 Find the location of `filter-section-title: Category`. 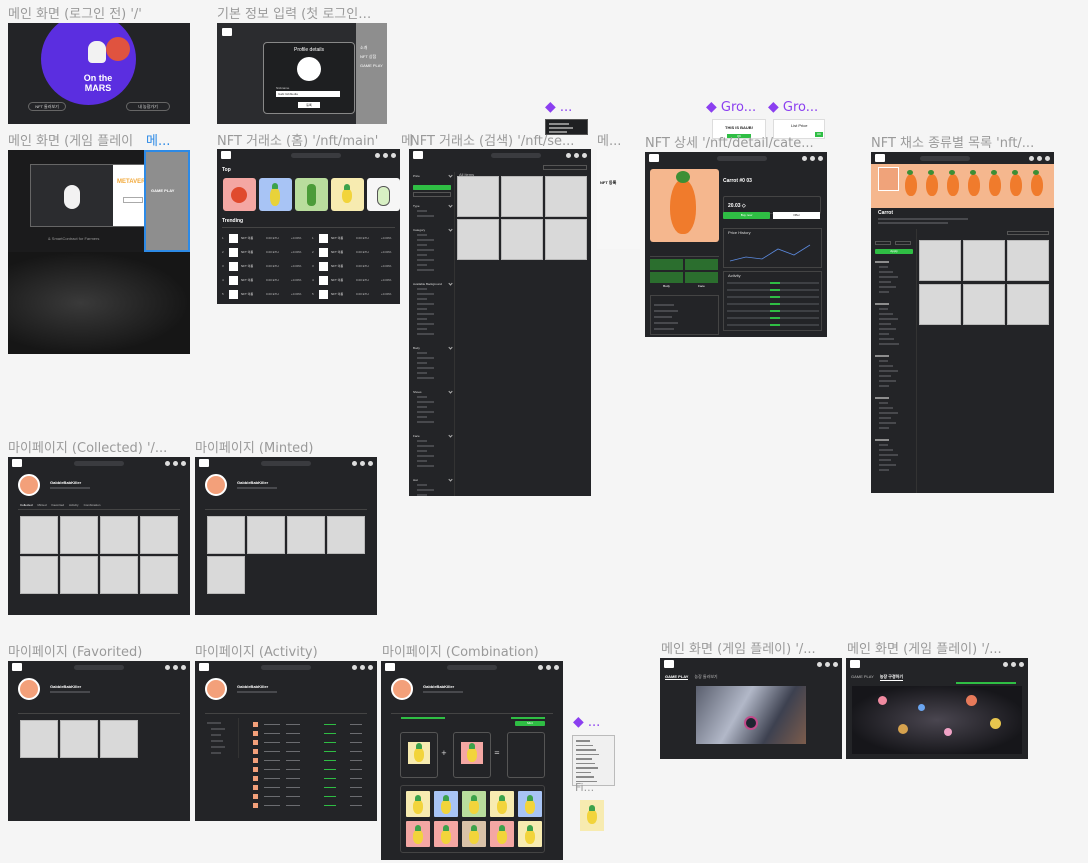

filter-section-title: Category is located at coordinates (419, 230).